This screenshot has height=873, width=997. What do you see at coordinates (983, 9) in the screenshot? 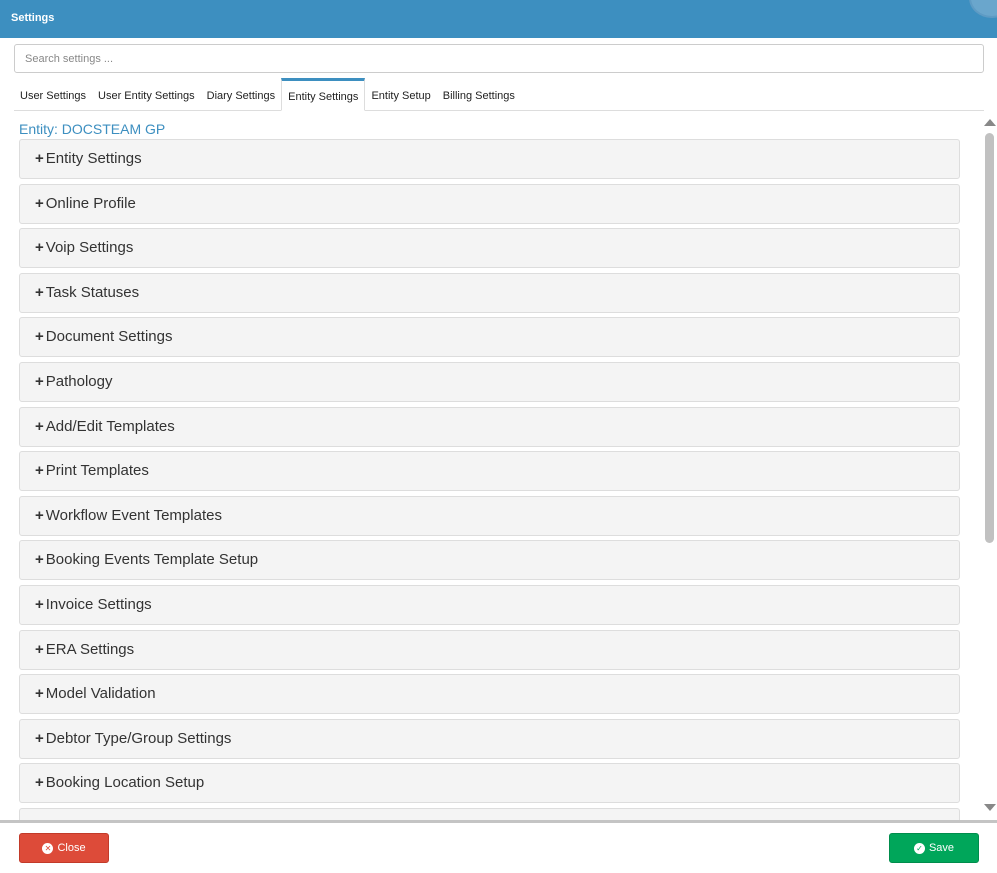
I see `avatar-decoration` at bounding box center [983, 9].